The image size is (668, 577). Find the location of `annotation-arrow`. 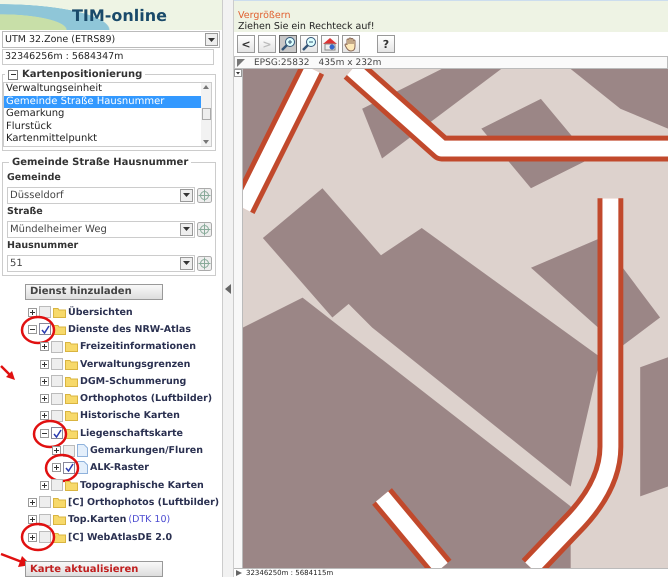

annotation-arrow is located at coordinates (8, 373).